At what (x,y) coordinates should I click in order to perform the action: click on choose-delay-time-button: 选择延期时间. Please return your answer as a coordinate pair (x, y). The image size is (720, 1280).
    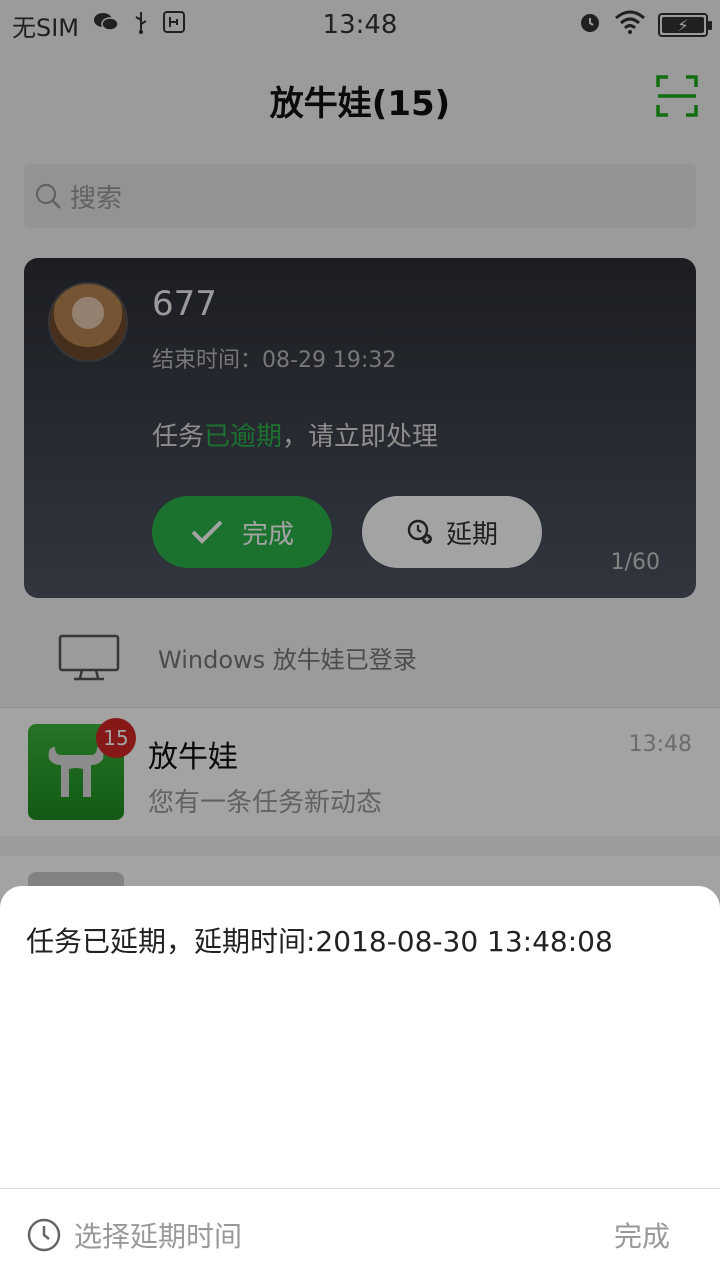
    Looking at the image, I should click on (134, 1235).